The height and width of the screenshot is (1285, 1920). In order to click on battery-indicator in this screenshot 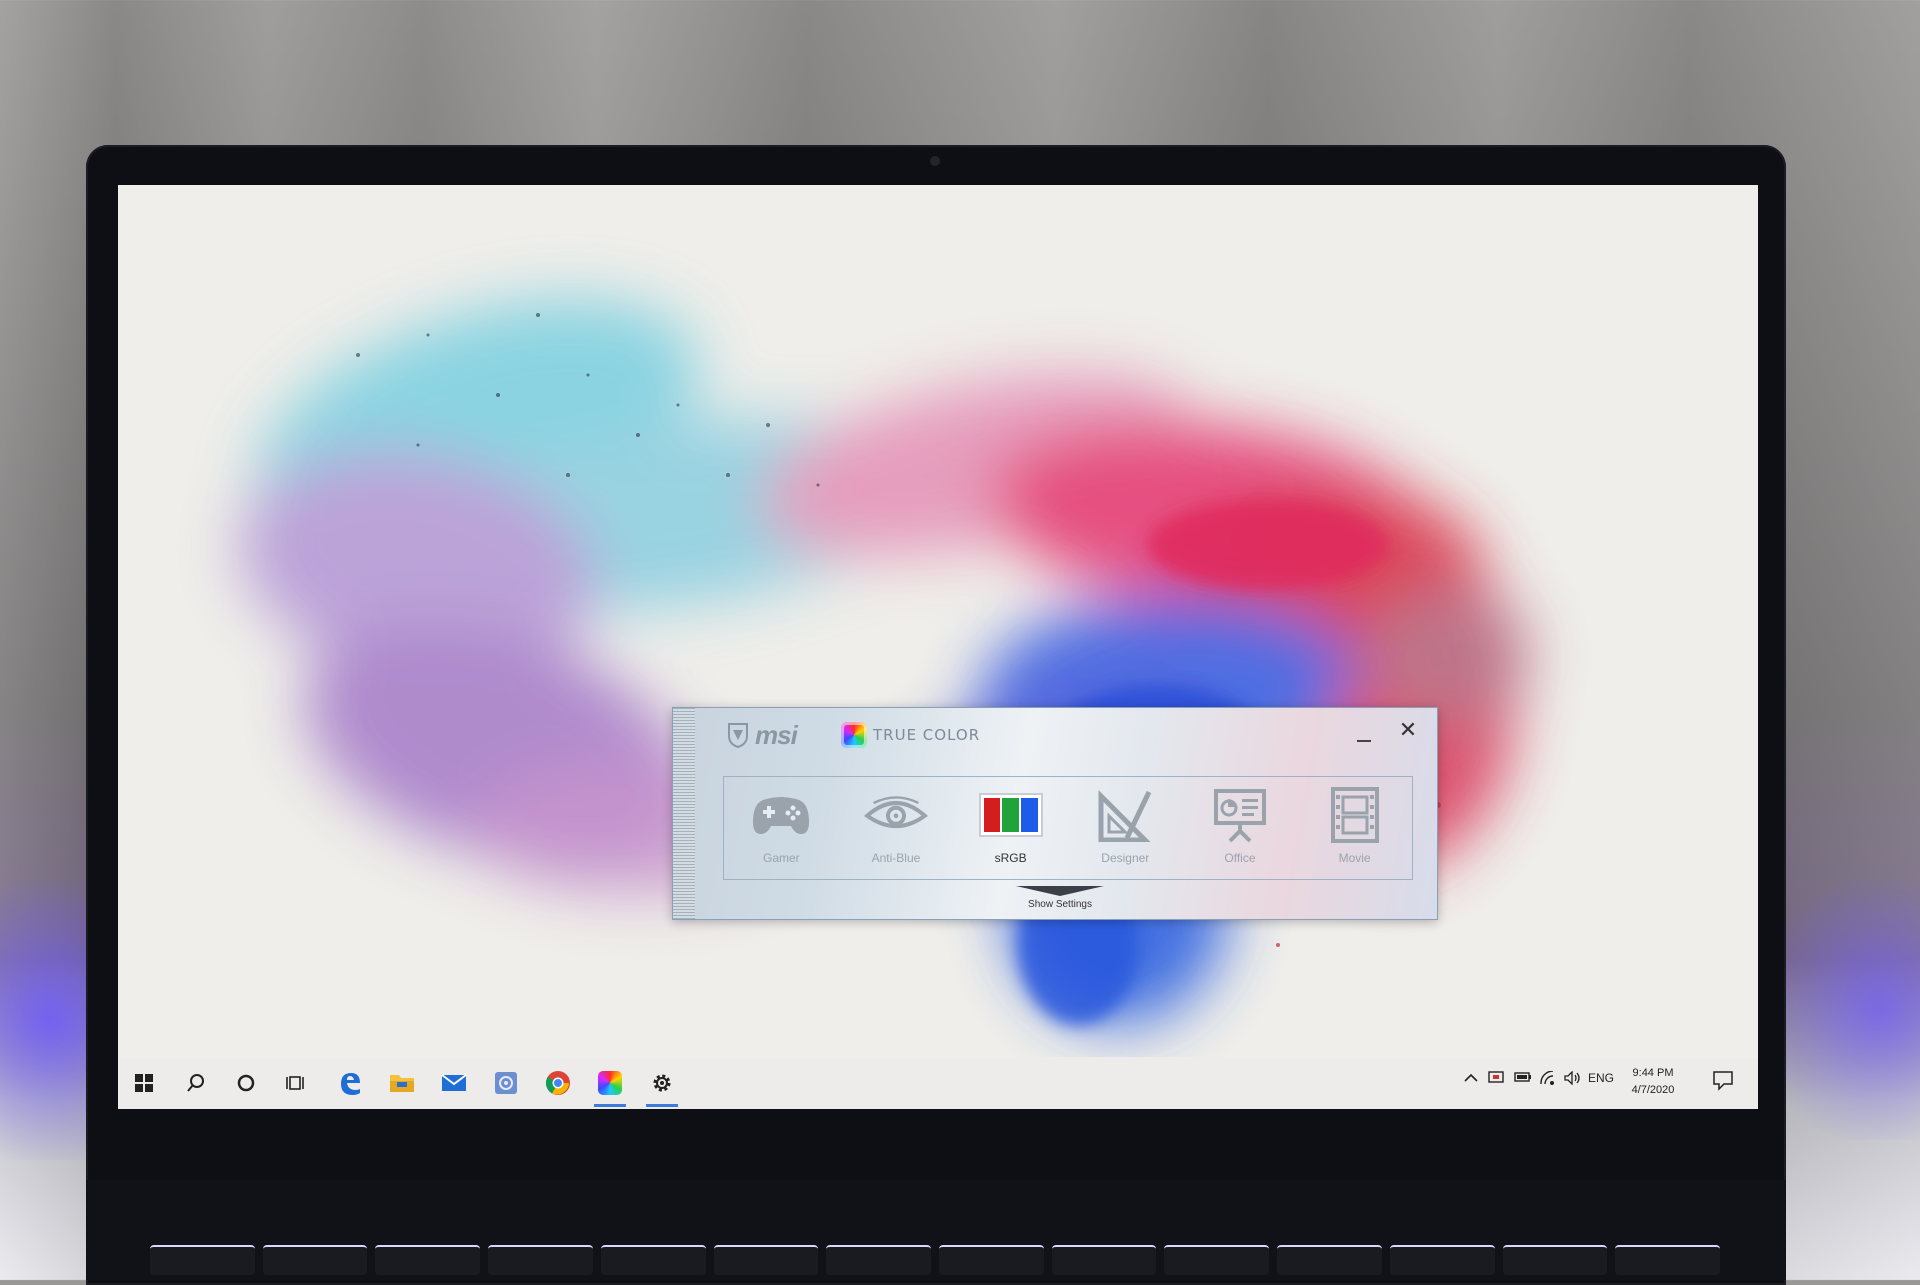, I will do `click(1523, 1078)`.